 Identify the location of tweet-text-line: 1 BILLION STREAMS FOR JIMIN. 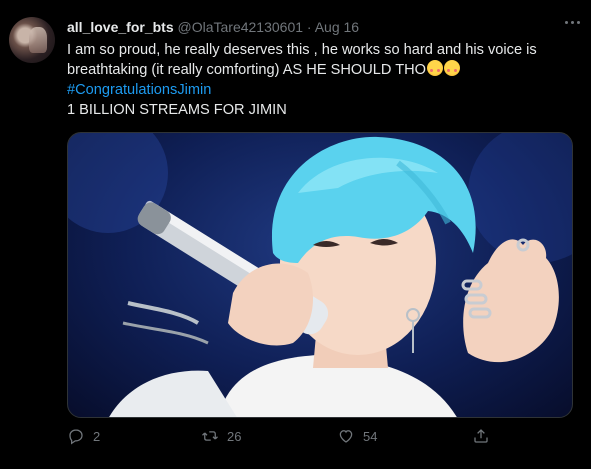
(177, 110).